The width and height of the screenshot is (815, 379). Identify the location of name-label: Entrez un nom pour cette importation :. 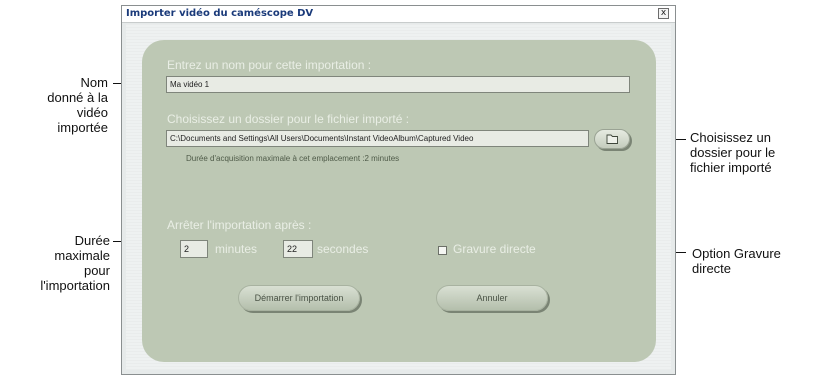
(269, 65).